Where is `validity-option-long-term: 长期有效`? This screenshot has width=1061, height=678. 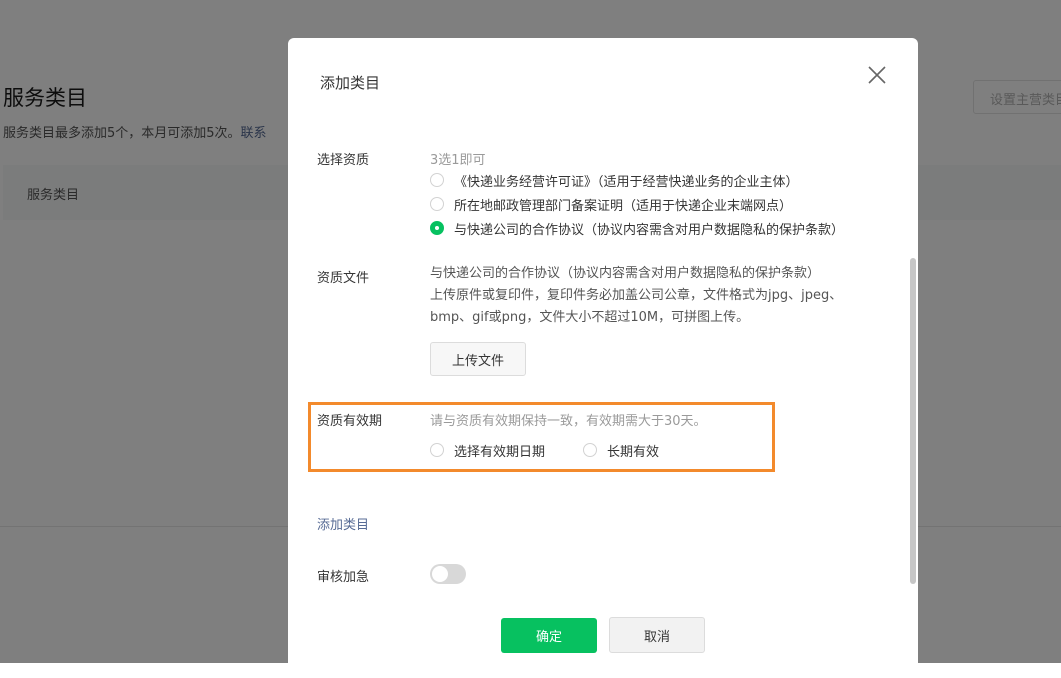 validity-option-long-term: 长期有效 is located at coordinates (621, 450).